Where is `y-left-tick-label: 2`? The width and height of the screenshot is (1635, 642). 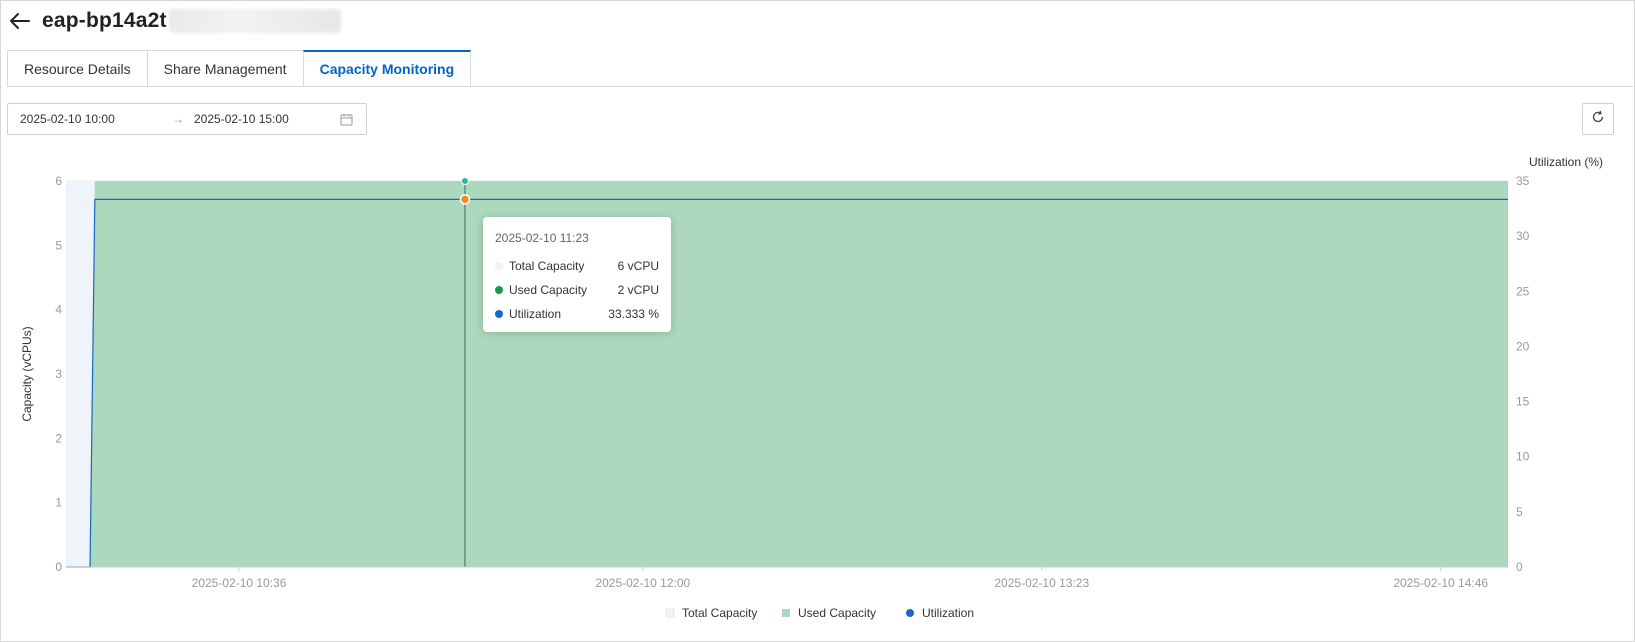
y-left-tick-label: 2 is located at coordinates (58, 438).